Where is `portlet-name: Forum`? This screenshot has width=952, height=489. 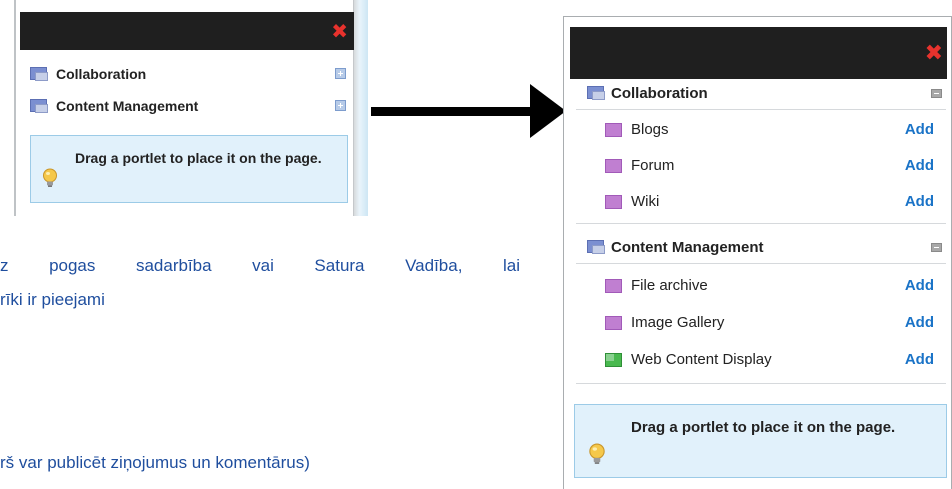 portlet-name: Forum is located at coordinates (653, 165).